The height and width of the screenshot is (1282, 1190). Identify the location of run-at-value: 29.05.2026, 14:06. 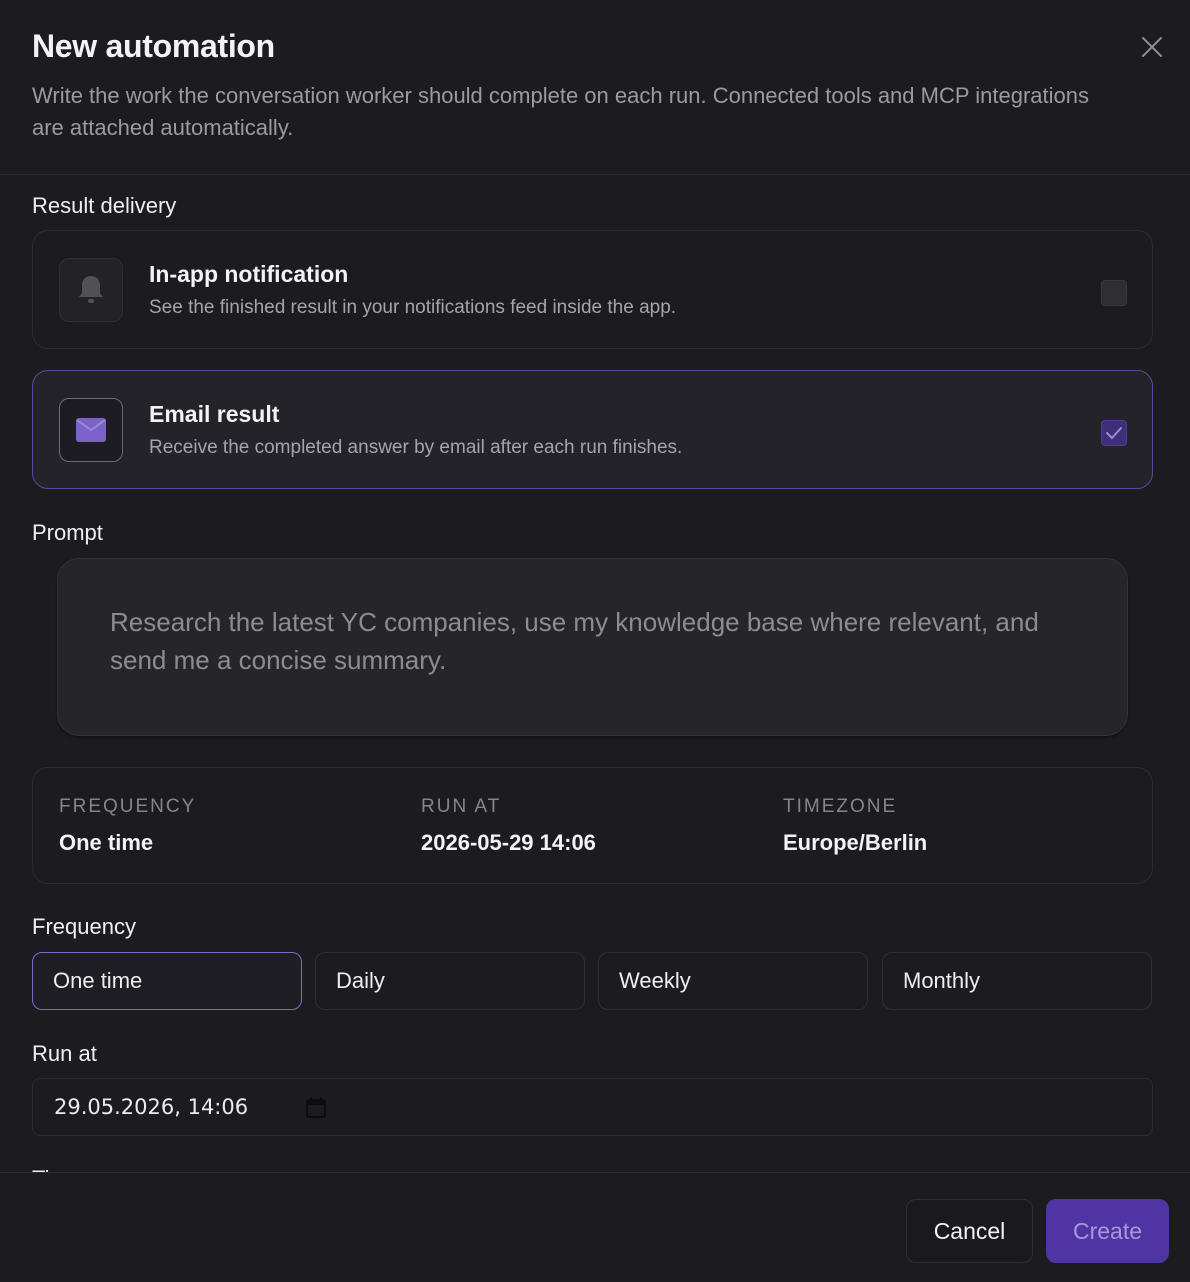
(151, 1107).